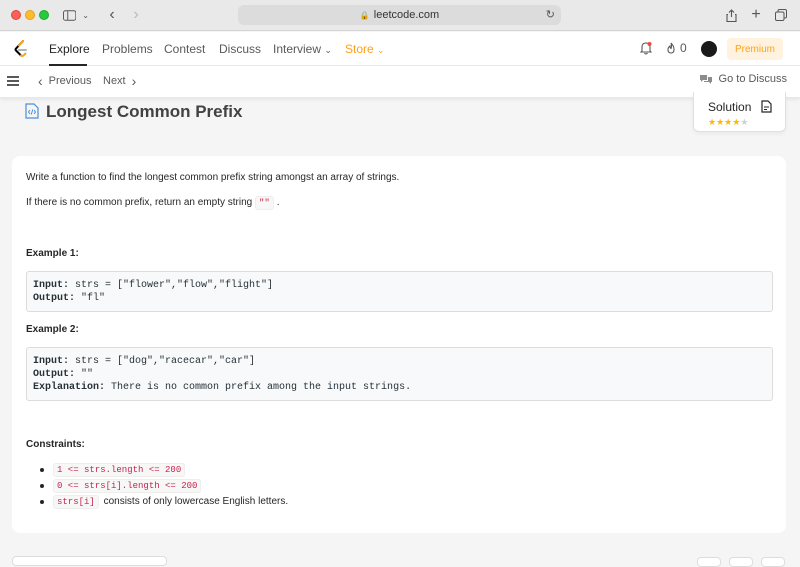  I want to click on constraint-3-code: strs[i], so click(76, 502).